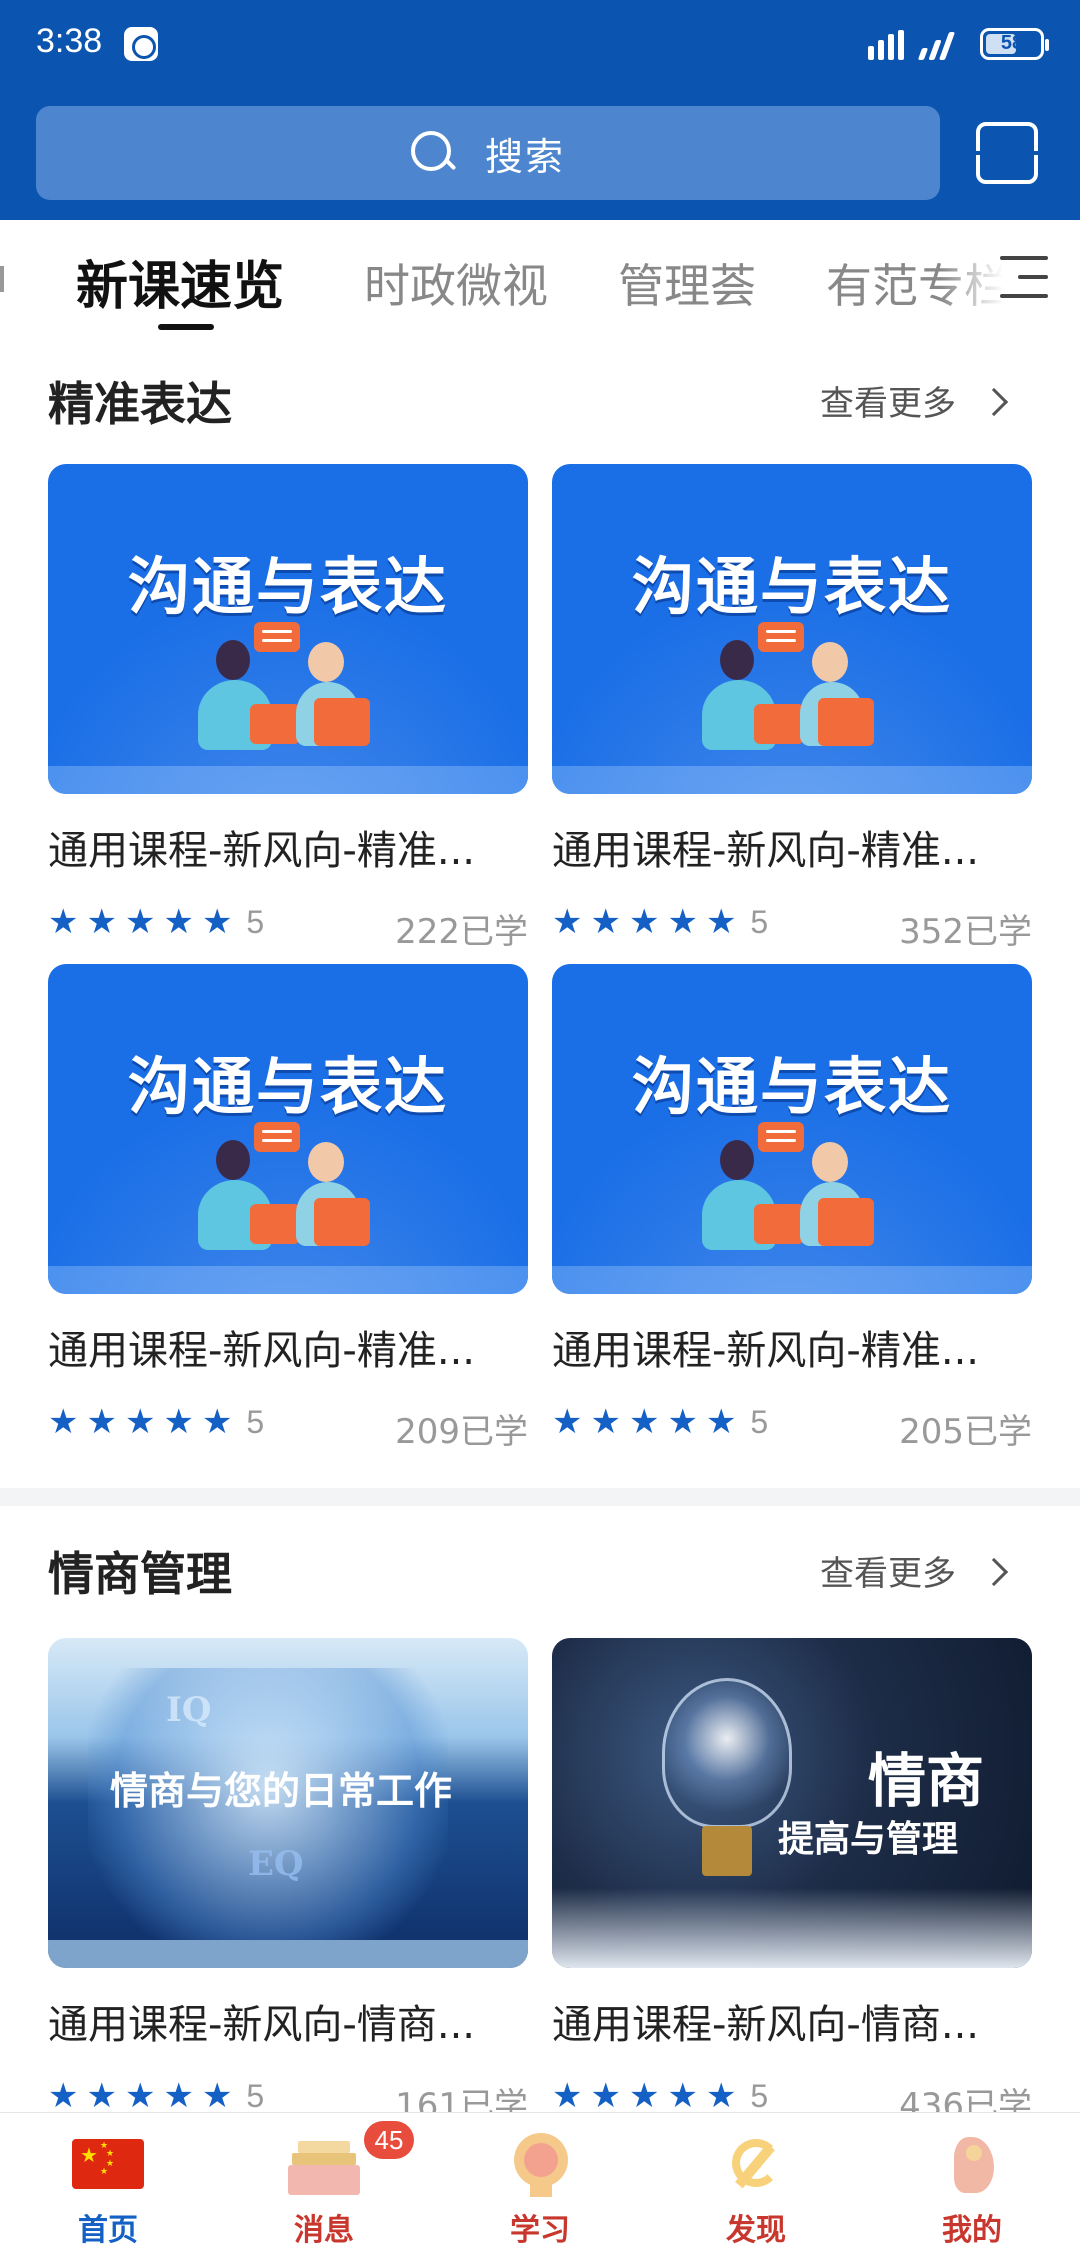 The image size is (1080, 2248). I want to click on nav-home: ★ ★ ★ ★ ★ 首页, so click(108, 2180).